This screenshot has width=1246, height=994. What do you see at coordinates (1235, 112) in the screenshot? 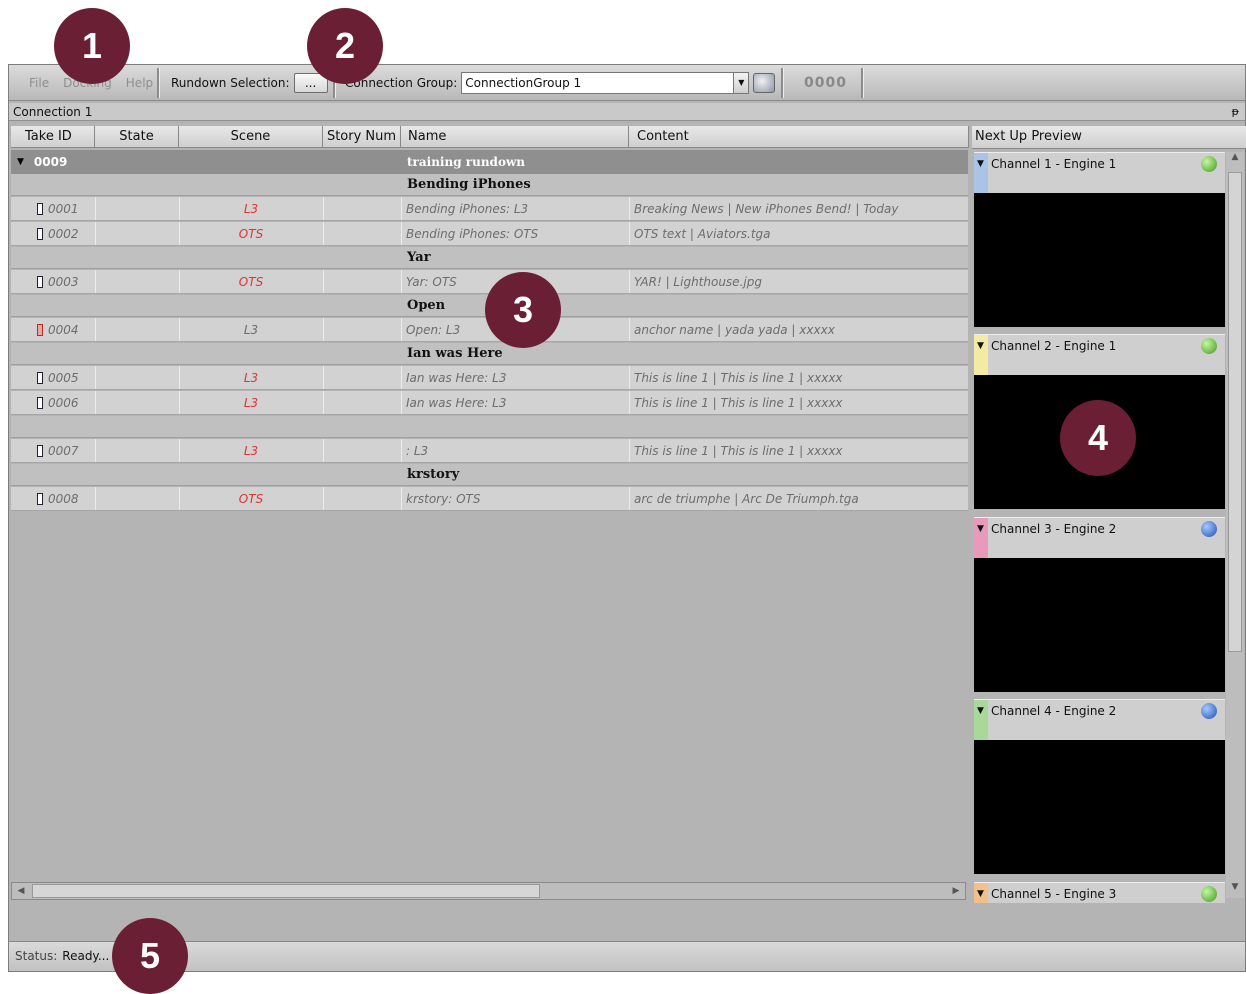
I see `pin-icon: ᵽ` at bounding box center [1235, 112].